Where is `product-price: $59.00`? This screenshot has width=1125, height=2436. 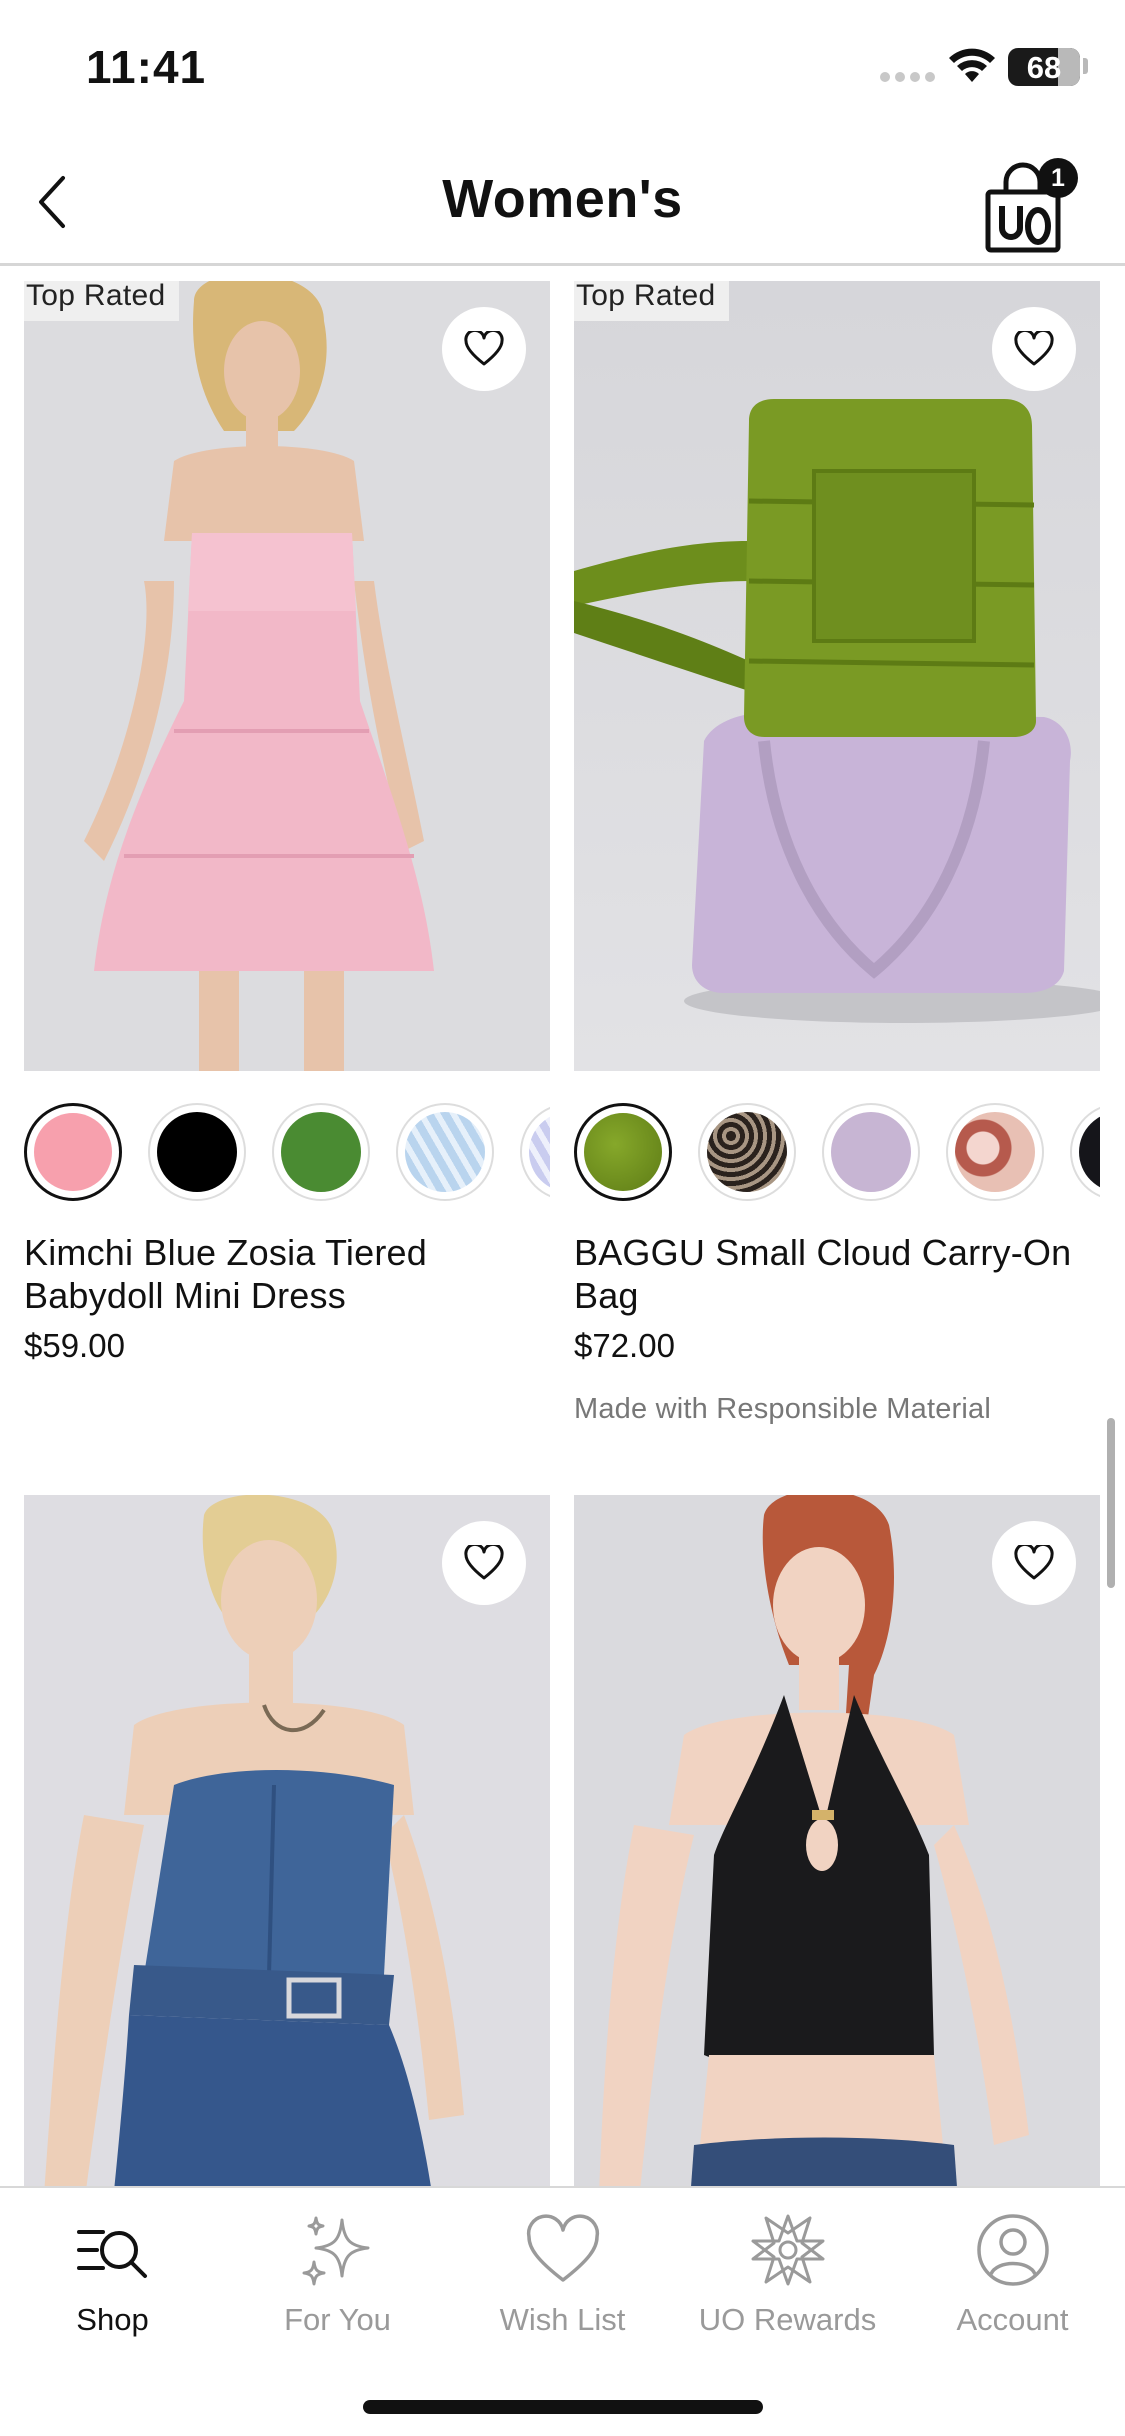
product-price: $59.00 is located at coordinates (74, 1345).